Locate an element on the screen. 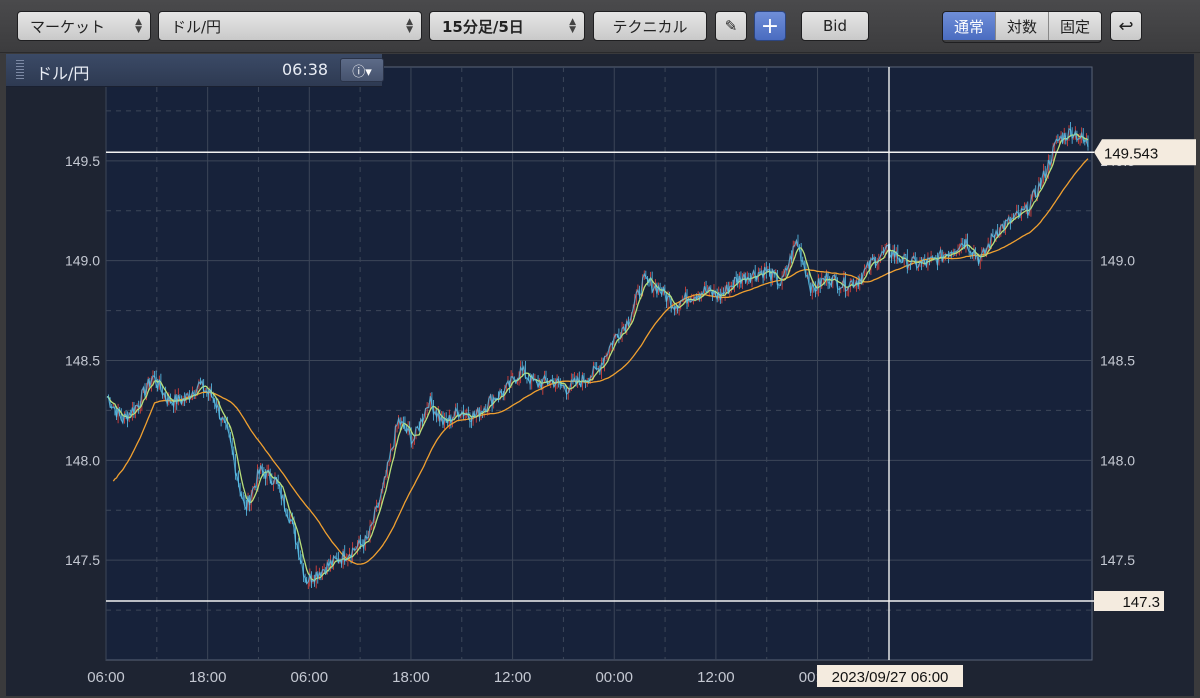  x-axis: 06:0018:0006:0018:0012:0000:0012:0000:00 is located at coordinates (461, 677).